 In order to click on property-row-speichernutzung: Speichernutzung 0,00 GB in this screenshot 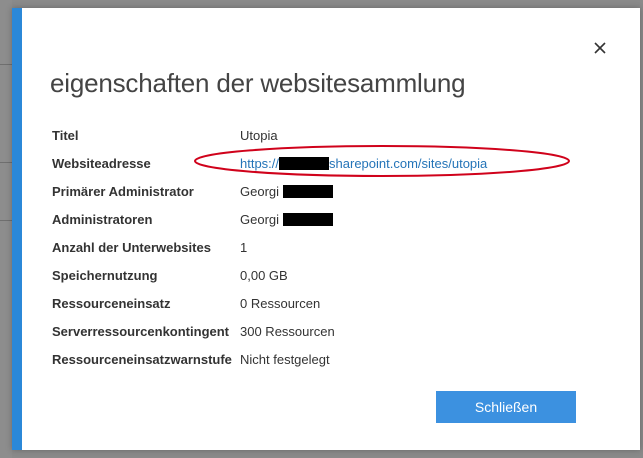, I will do `click(332, 276)`.